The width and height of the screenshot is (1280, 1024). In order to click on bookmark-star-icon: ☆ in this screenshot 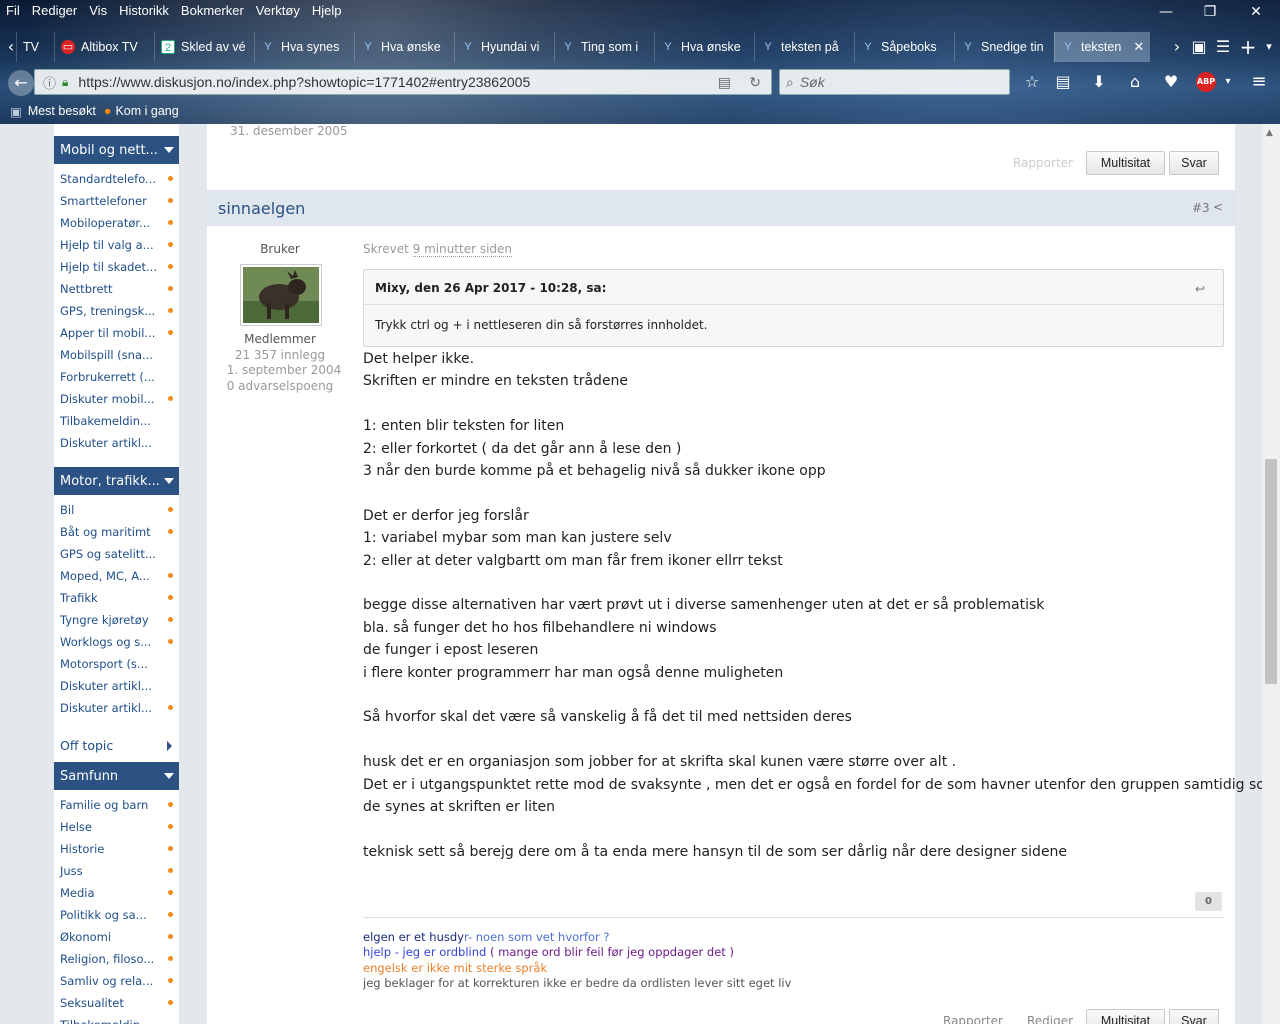, I will do `click(1032, 82)`.